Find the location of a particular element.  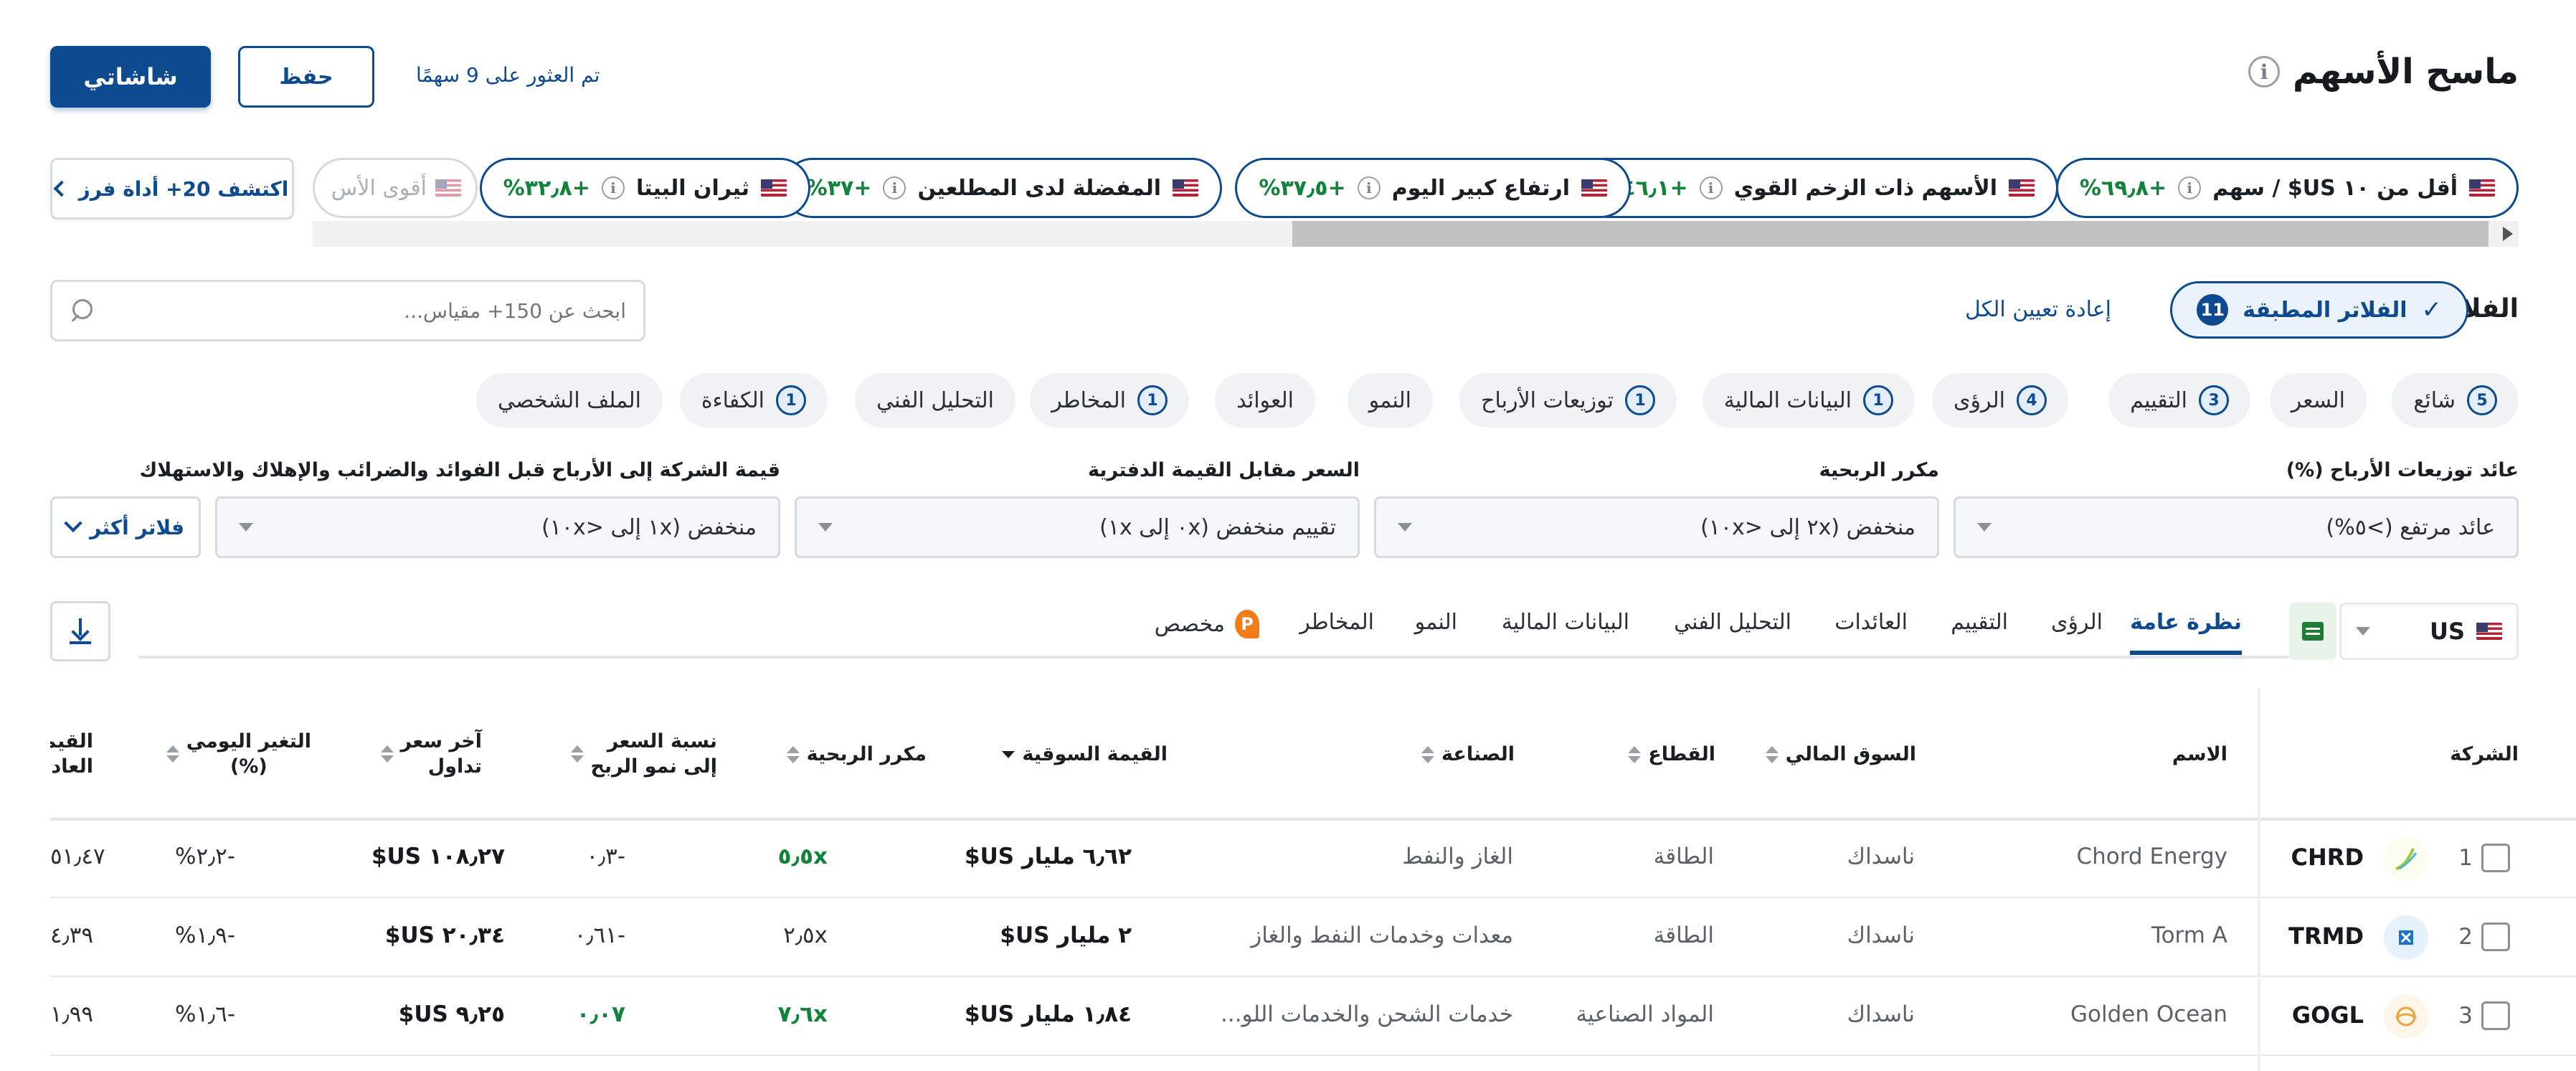

ev-ebitda-select: منخفض (١x إلى <١٠x) is located at coordinates (497, 527).